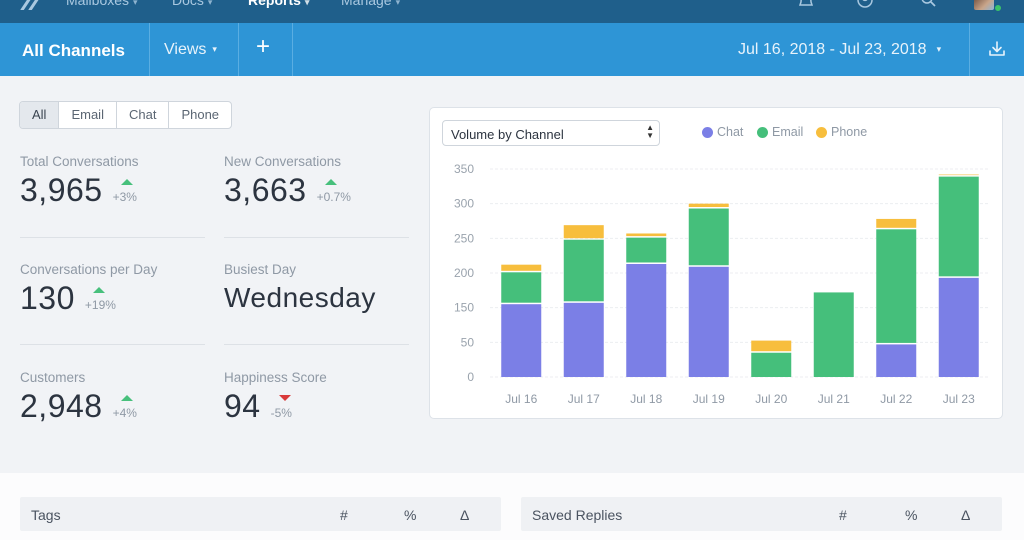 The width and height of the screenshot is (1024, 540). What do you see at coordinates (100, 305) in the screenshot?
I see `stat-delta-value: +19%` at bounding box center [100, 305].